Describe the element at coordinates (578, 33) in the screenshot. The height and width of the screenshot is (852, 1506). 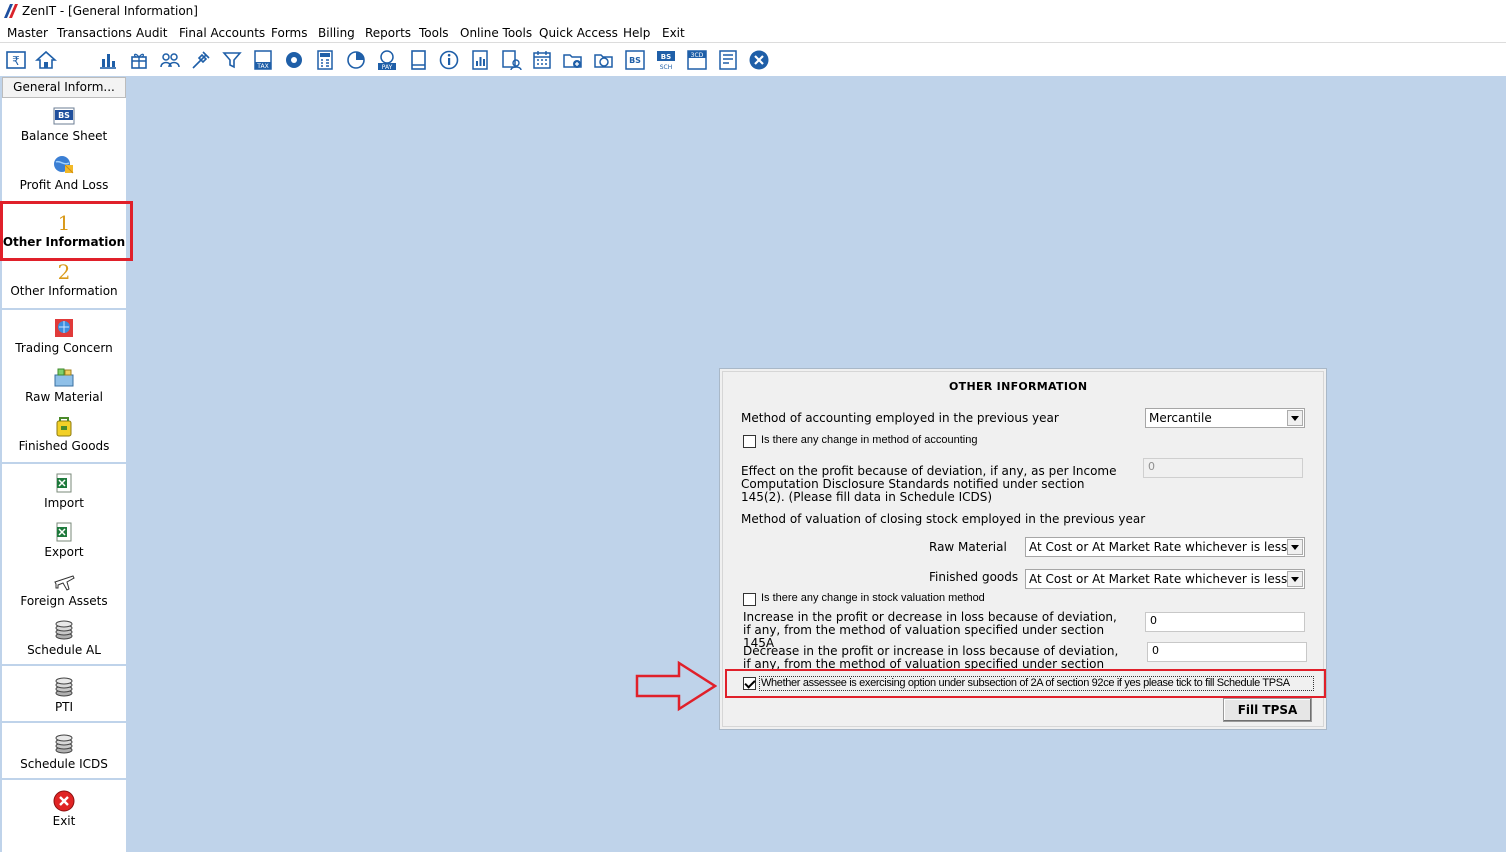
I see `menu-quick-access: Quick Access` at that location.